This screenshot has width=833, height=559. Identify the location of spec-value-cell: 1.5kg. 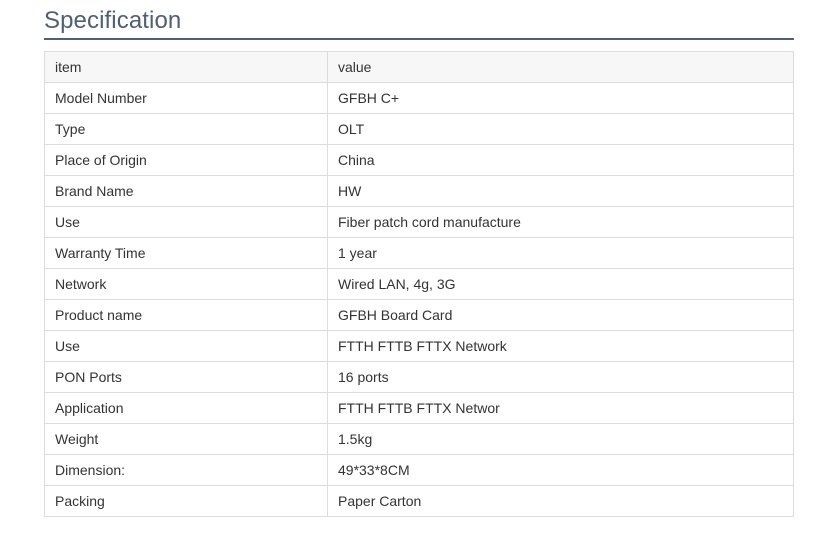
(560, 439).